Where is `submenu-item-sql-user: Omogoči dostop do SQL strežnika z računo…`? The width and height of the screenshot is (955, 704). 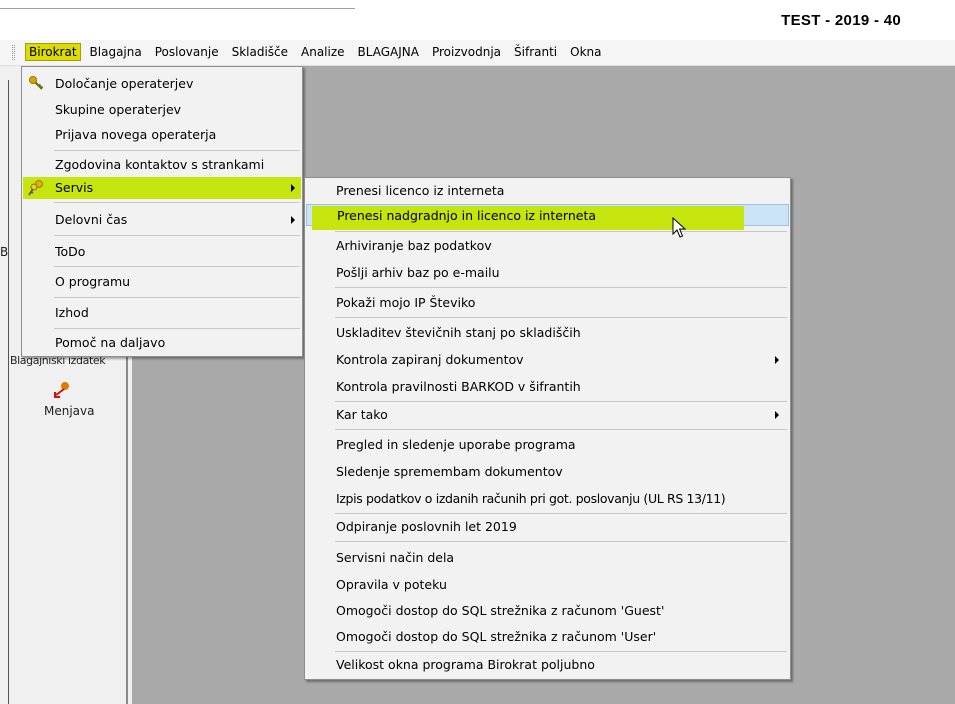 submenu-item-sql-user: Omogoči dostop do SQL strežnika z računo… is located at coordinates (547, 637).